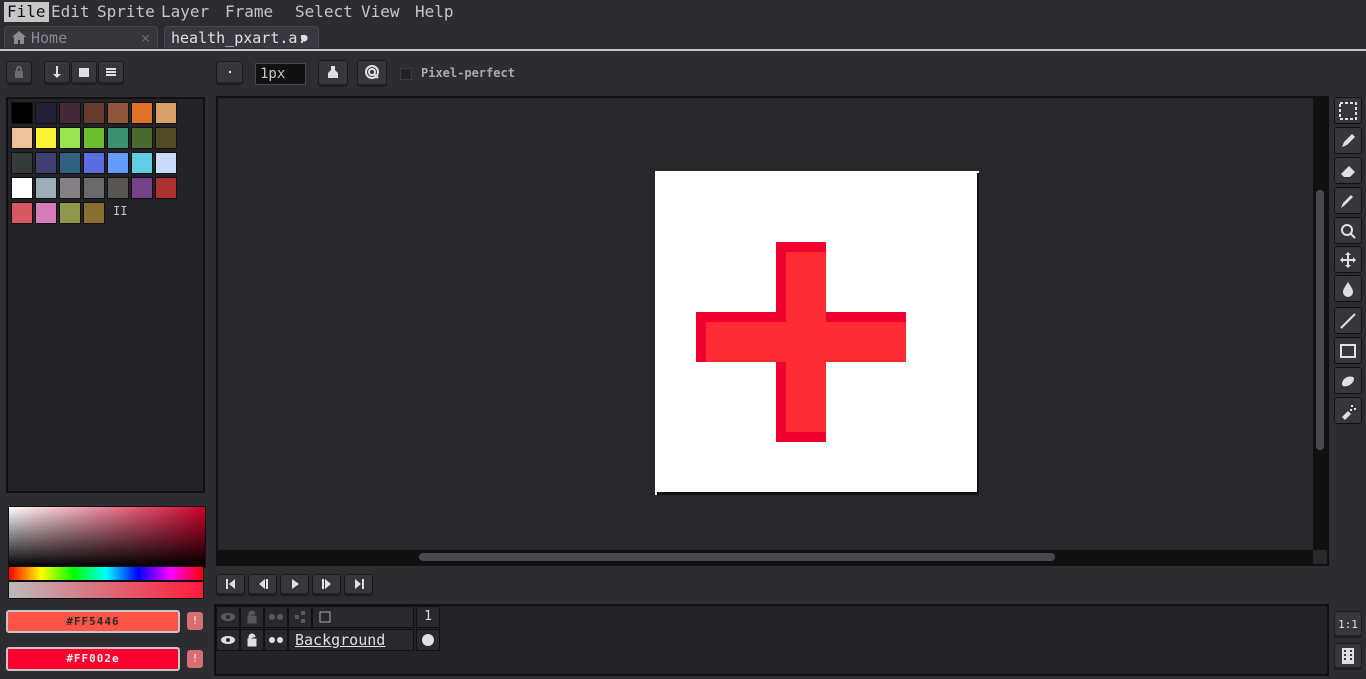  Describe the element at coordinates (294, 585) in the screenshot. I see `play-button` at that location.